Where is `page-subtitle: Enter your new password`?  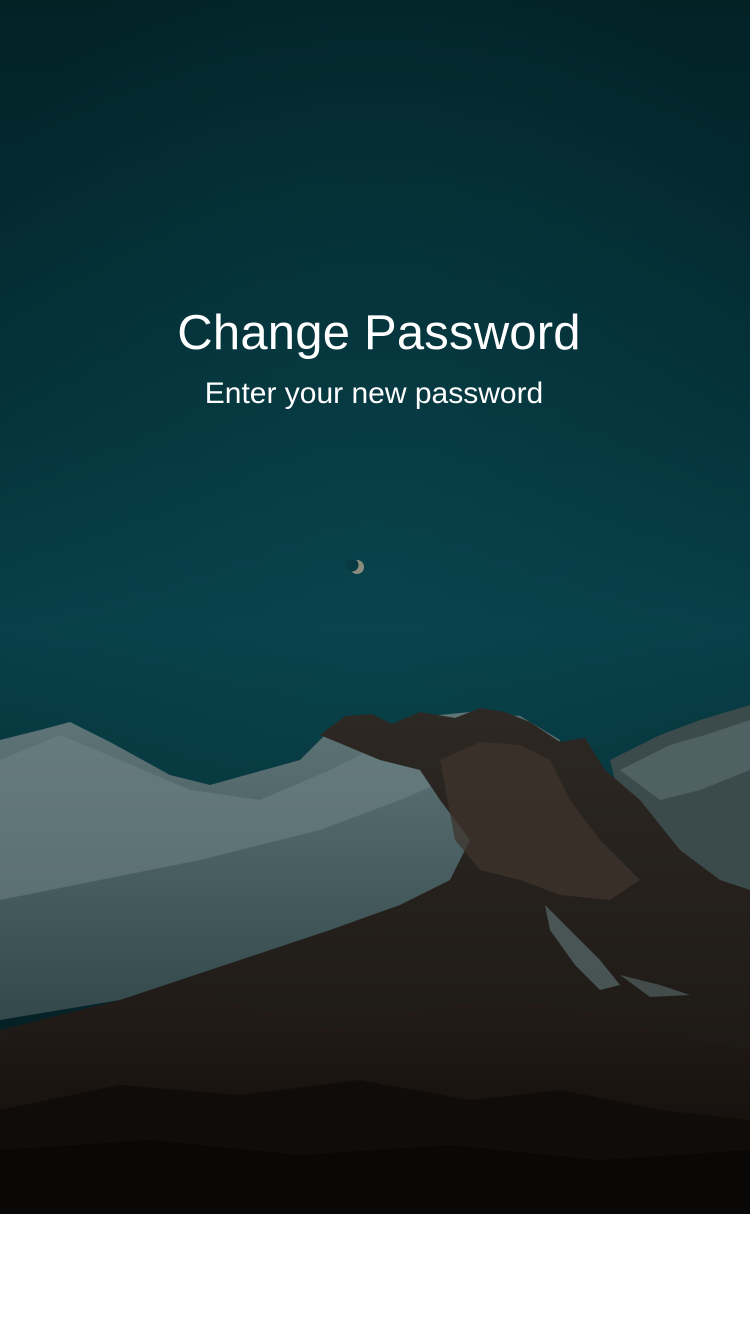 page-subtitle: Enter your new password is located at coordinates (374, 393).